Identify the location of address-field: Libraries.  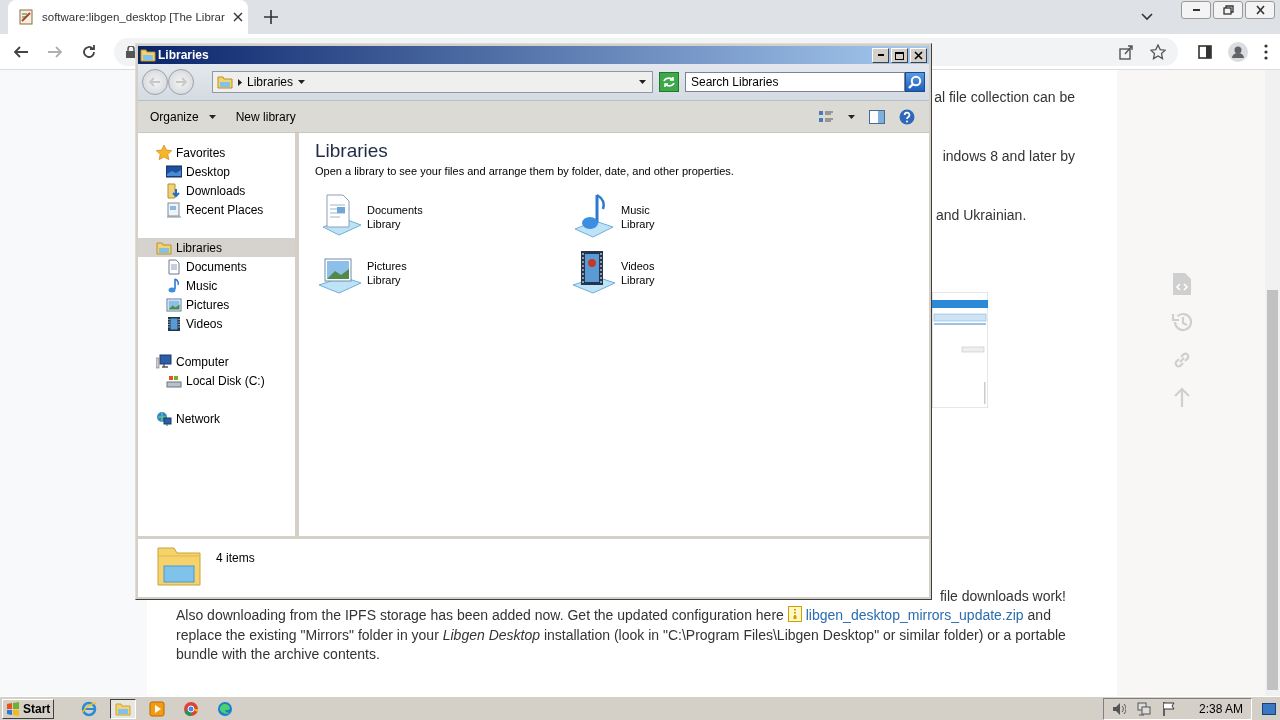
(432, 82).